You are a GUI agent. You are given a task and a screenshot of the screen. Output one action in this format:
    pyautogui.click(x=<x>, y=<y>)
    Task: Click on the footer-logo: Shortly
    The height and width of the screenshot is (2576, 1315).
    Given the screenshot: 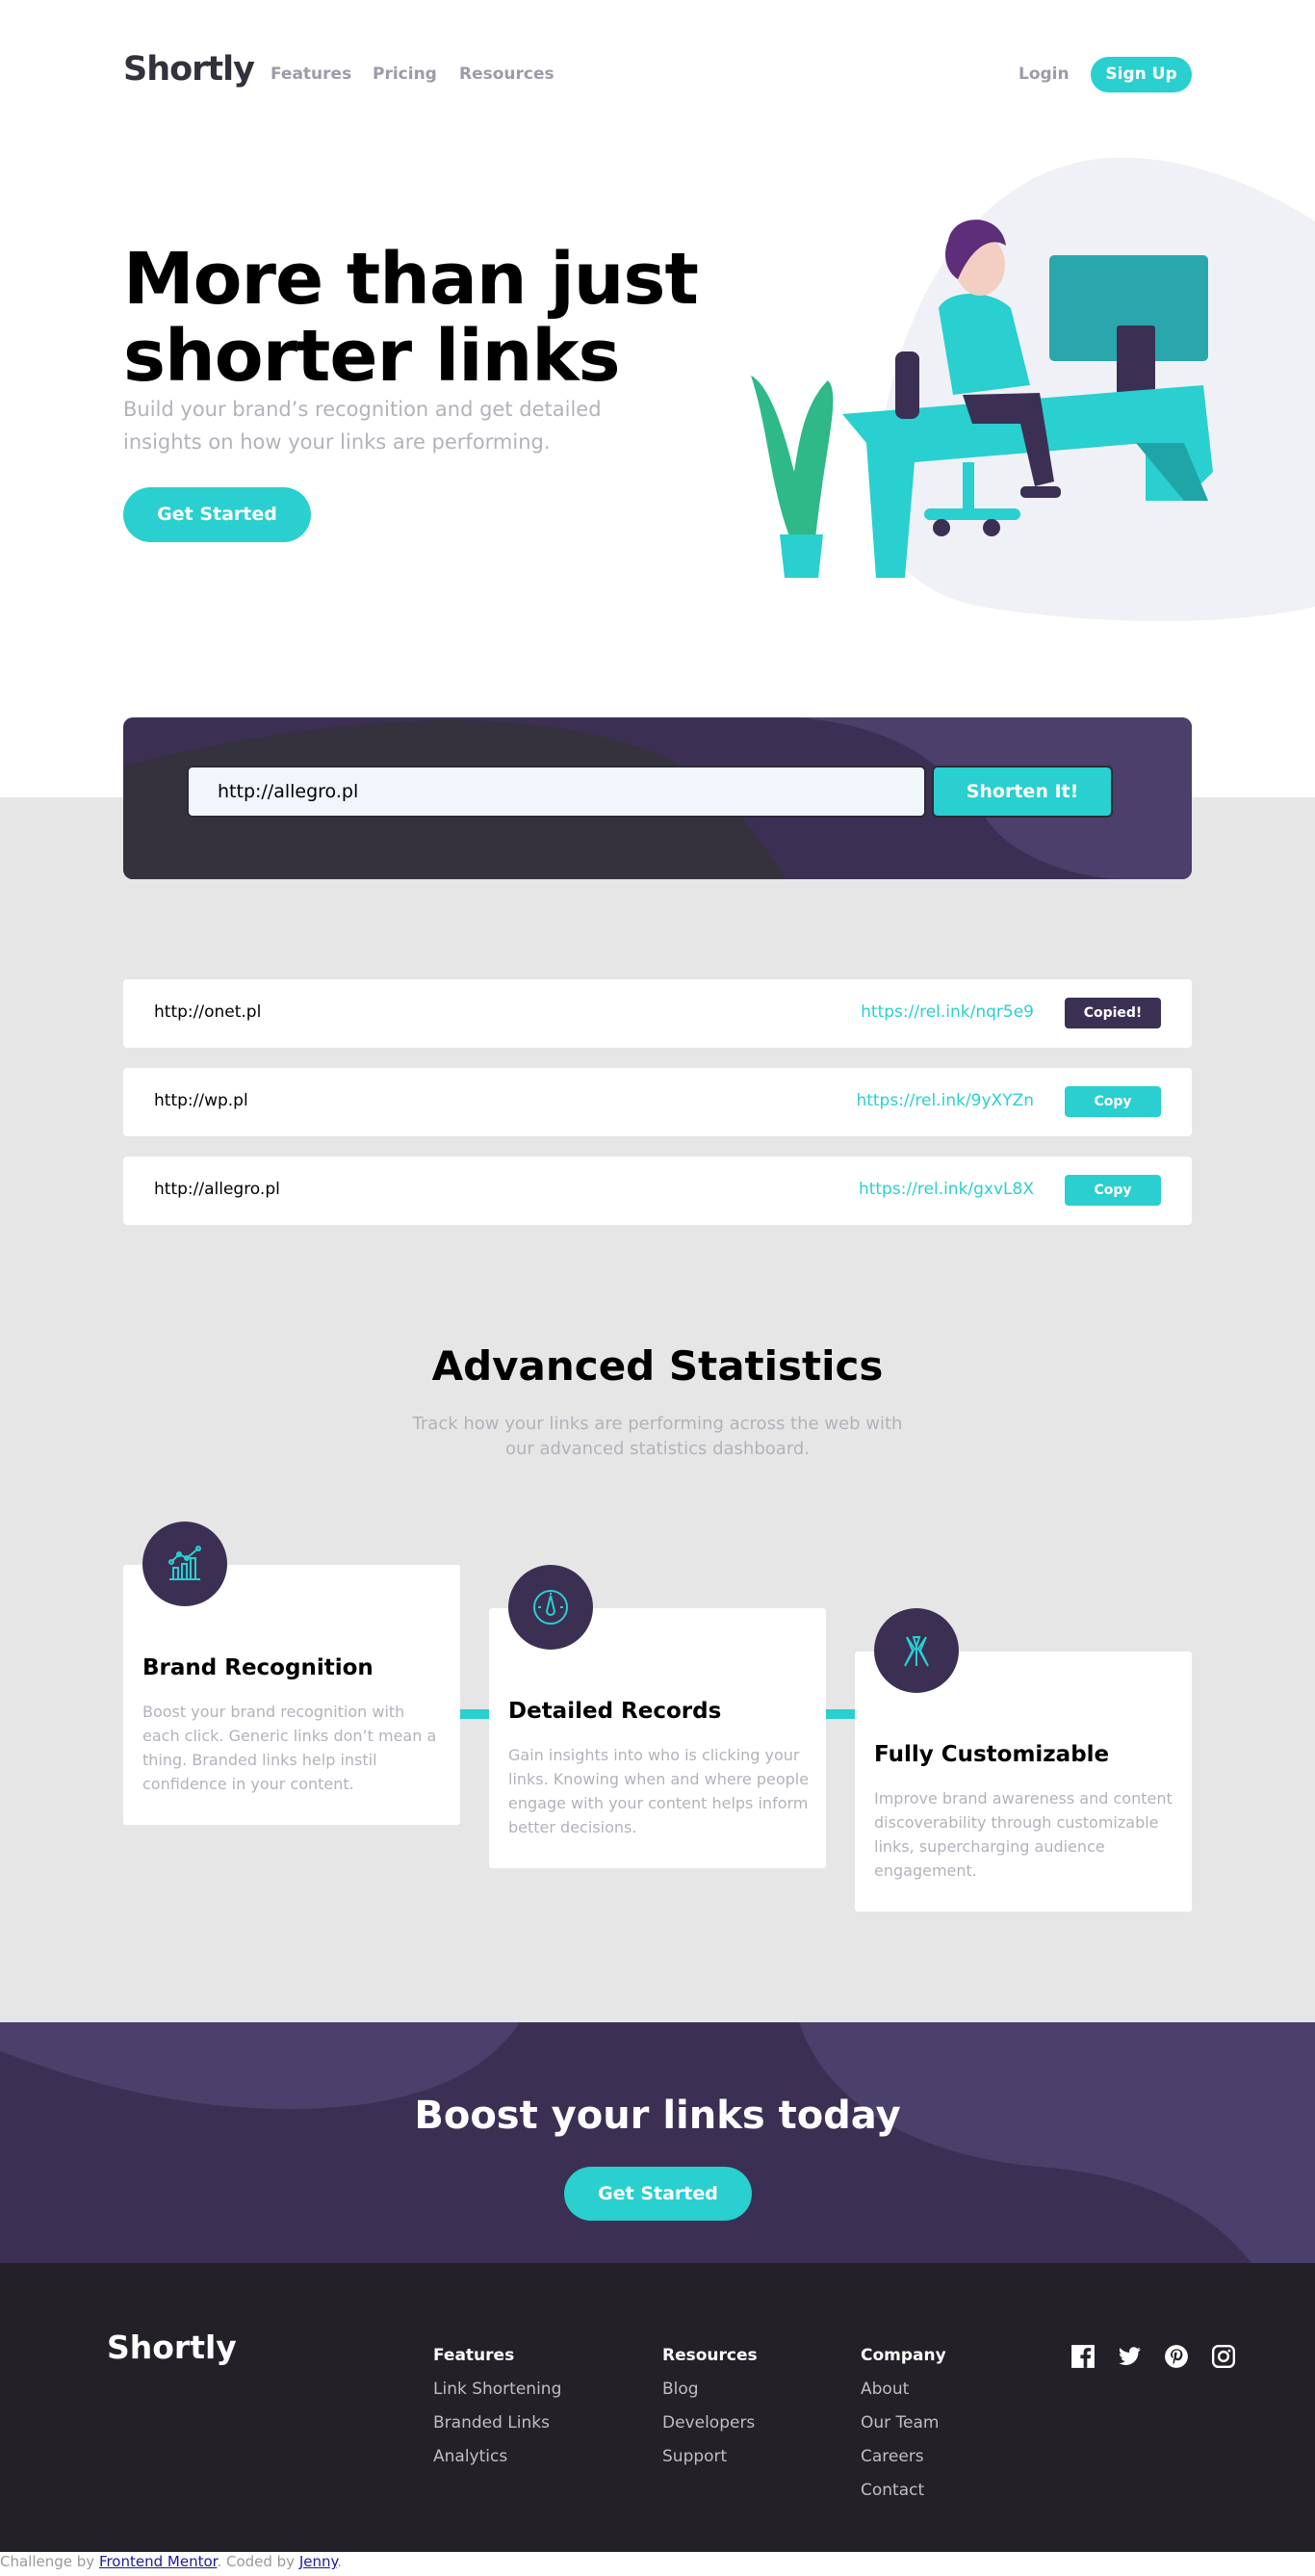 What is the action you would take?
    pyautogui.click(x=172, y=2347)
    